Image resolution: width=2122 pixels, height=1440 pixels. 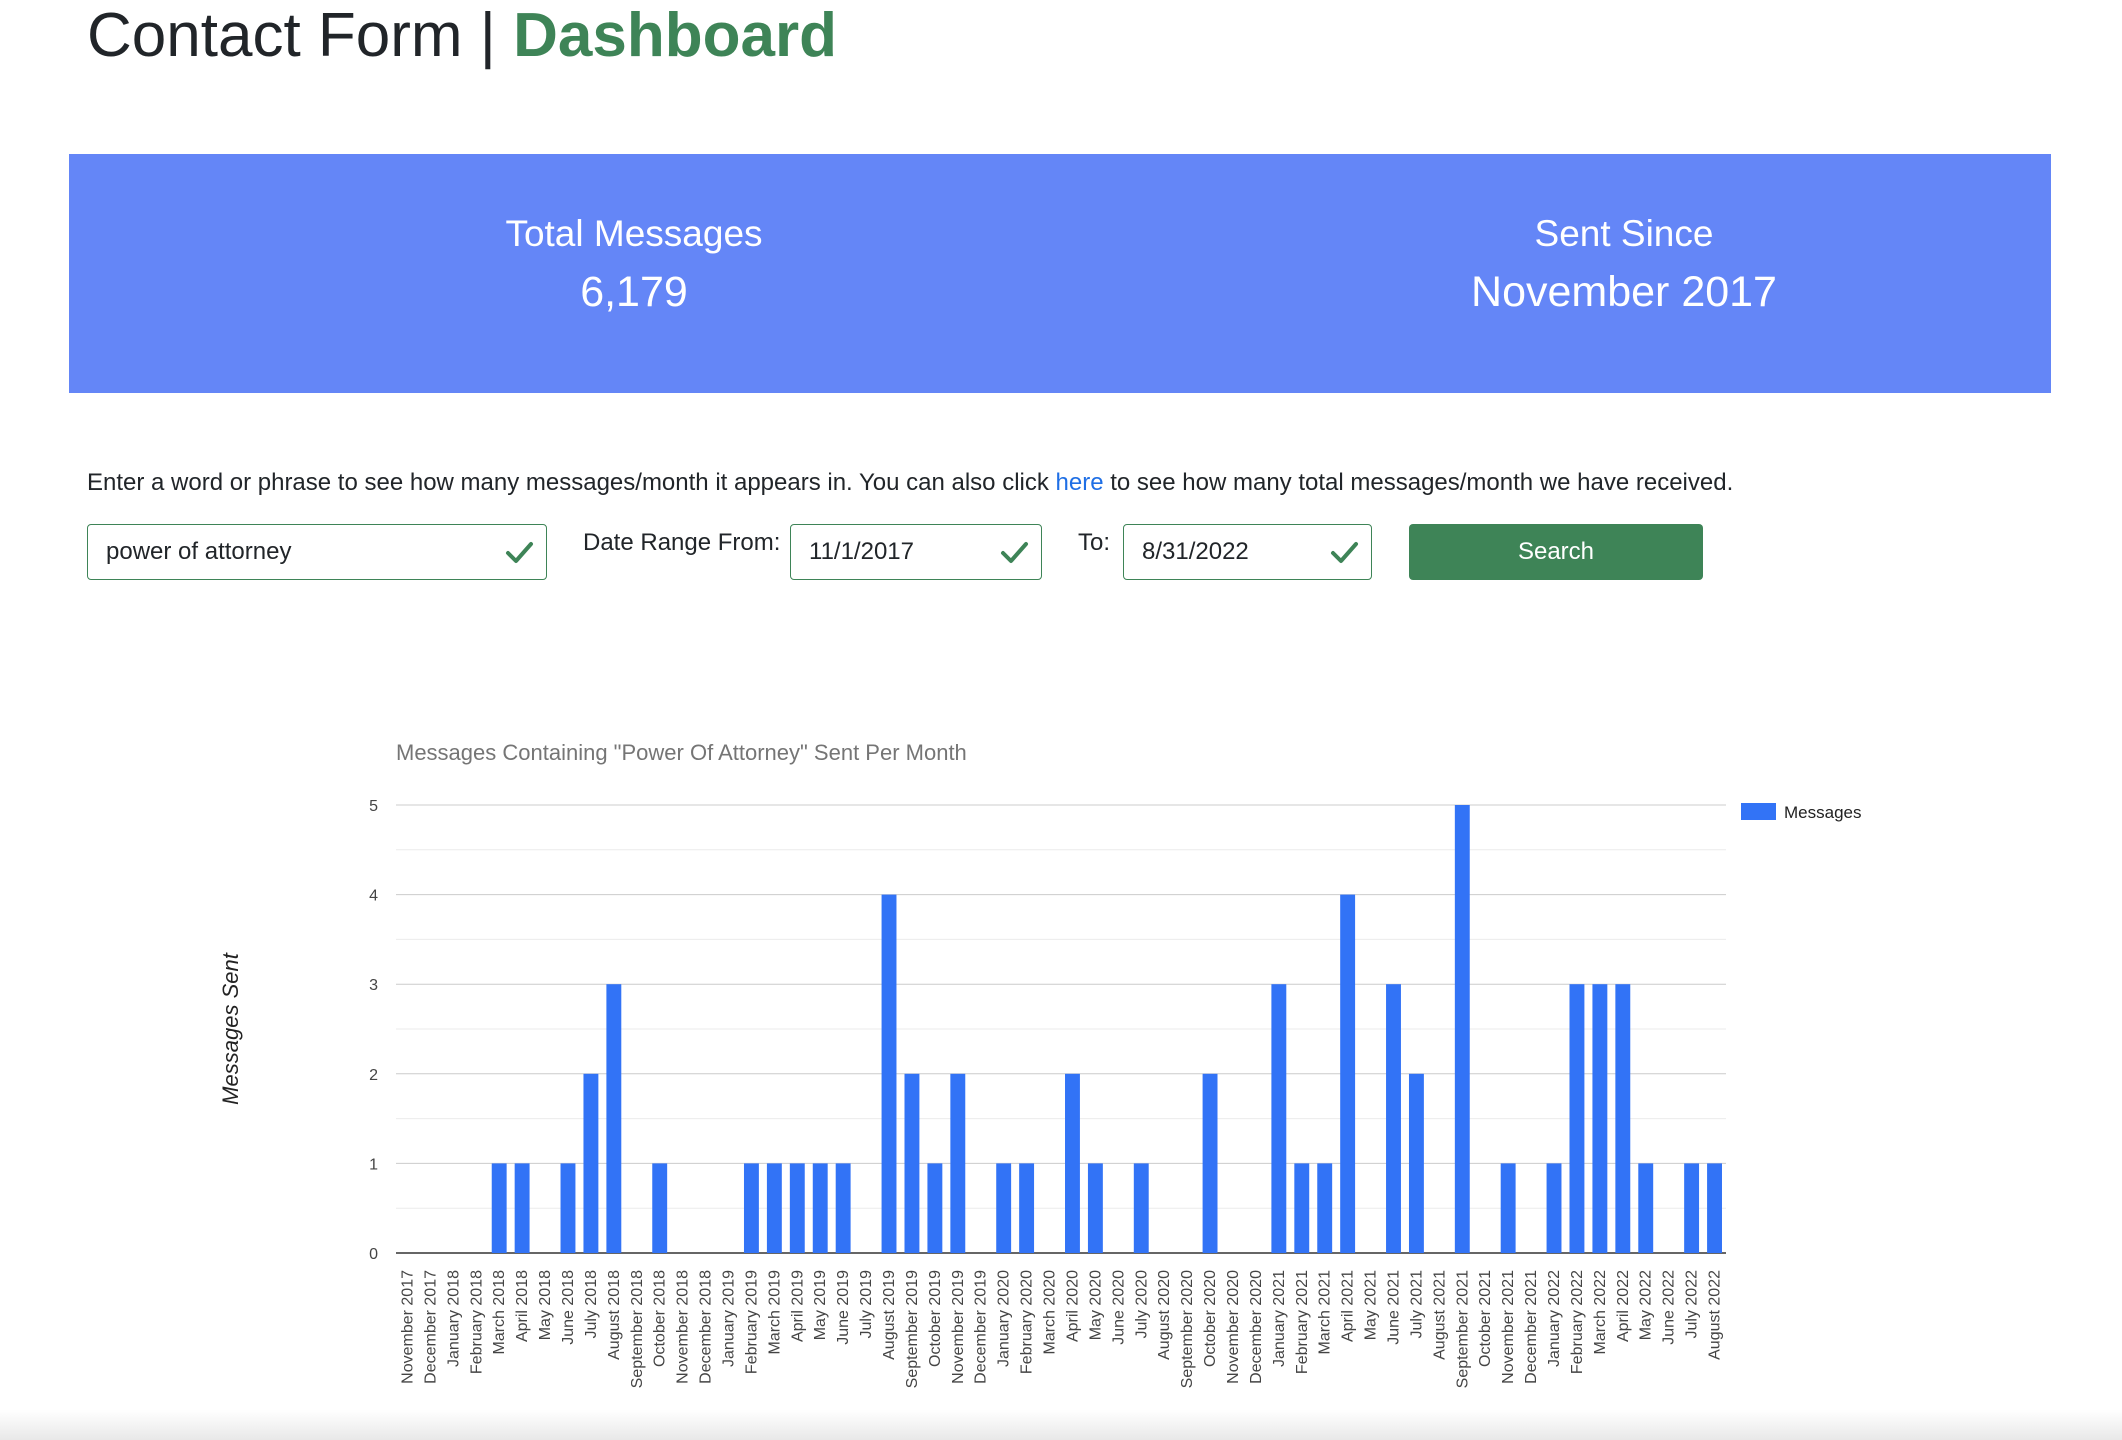 What do you see at coordinates (373, 1254) in the screenshot?
I see `chart-ytick-label: 0` at bounding box center [373, 1254].